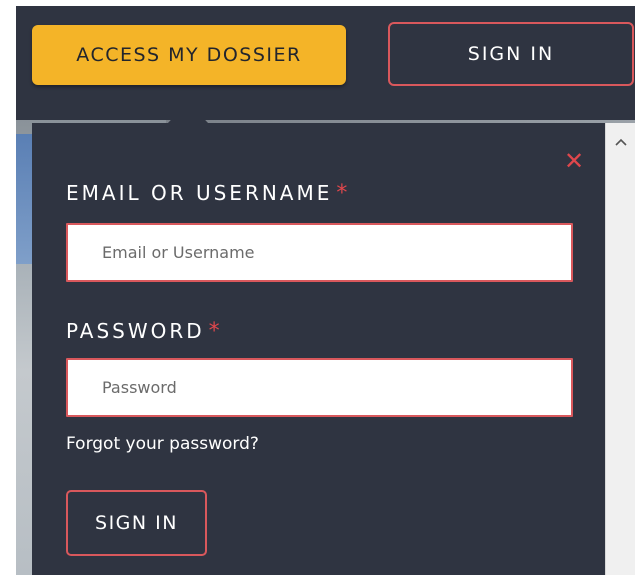 The image size is (635, 575). I want to click on email-required-mark: *, so click(343, 193).